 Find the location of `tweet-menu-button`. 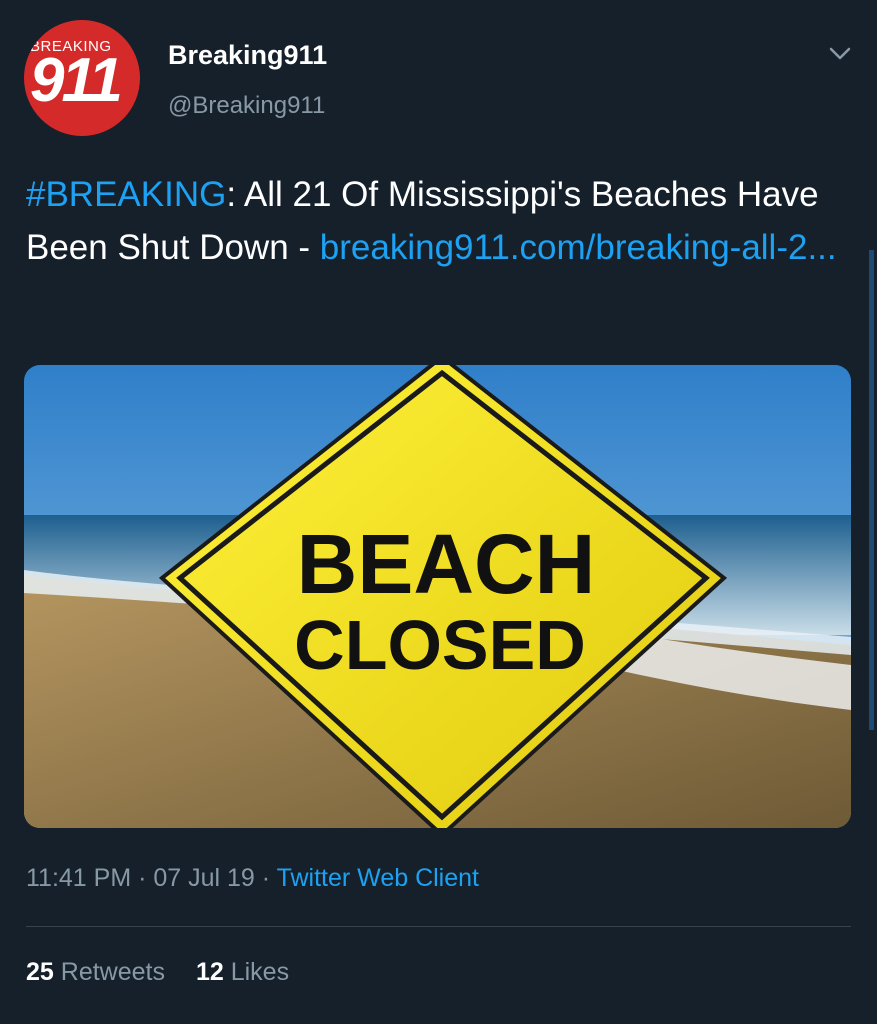

tweet-menu-button is located at coordinates (840, 54).